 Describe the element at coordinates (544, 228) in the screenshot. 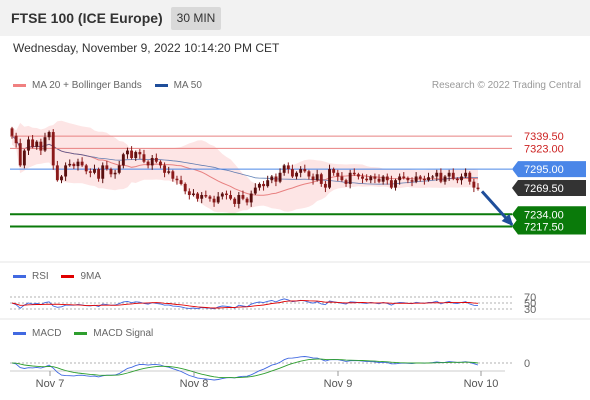

I see `level-label-7217.50: 7217.50` at that location.